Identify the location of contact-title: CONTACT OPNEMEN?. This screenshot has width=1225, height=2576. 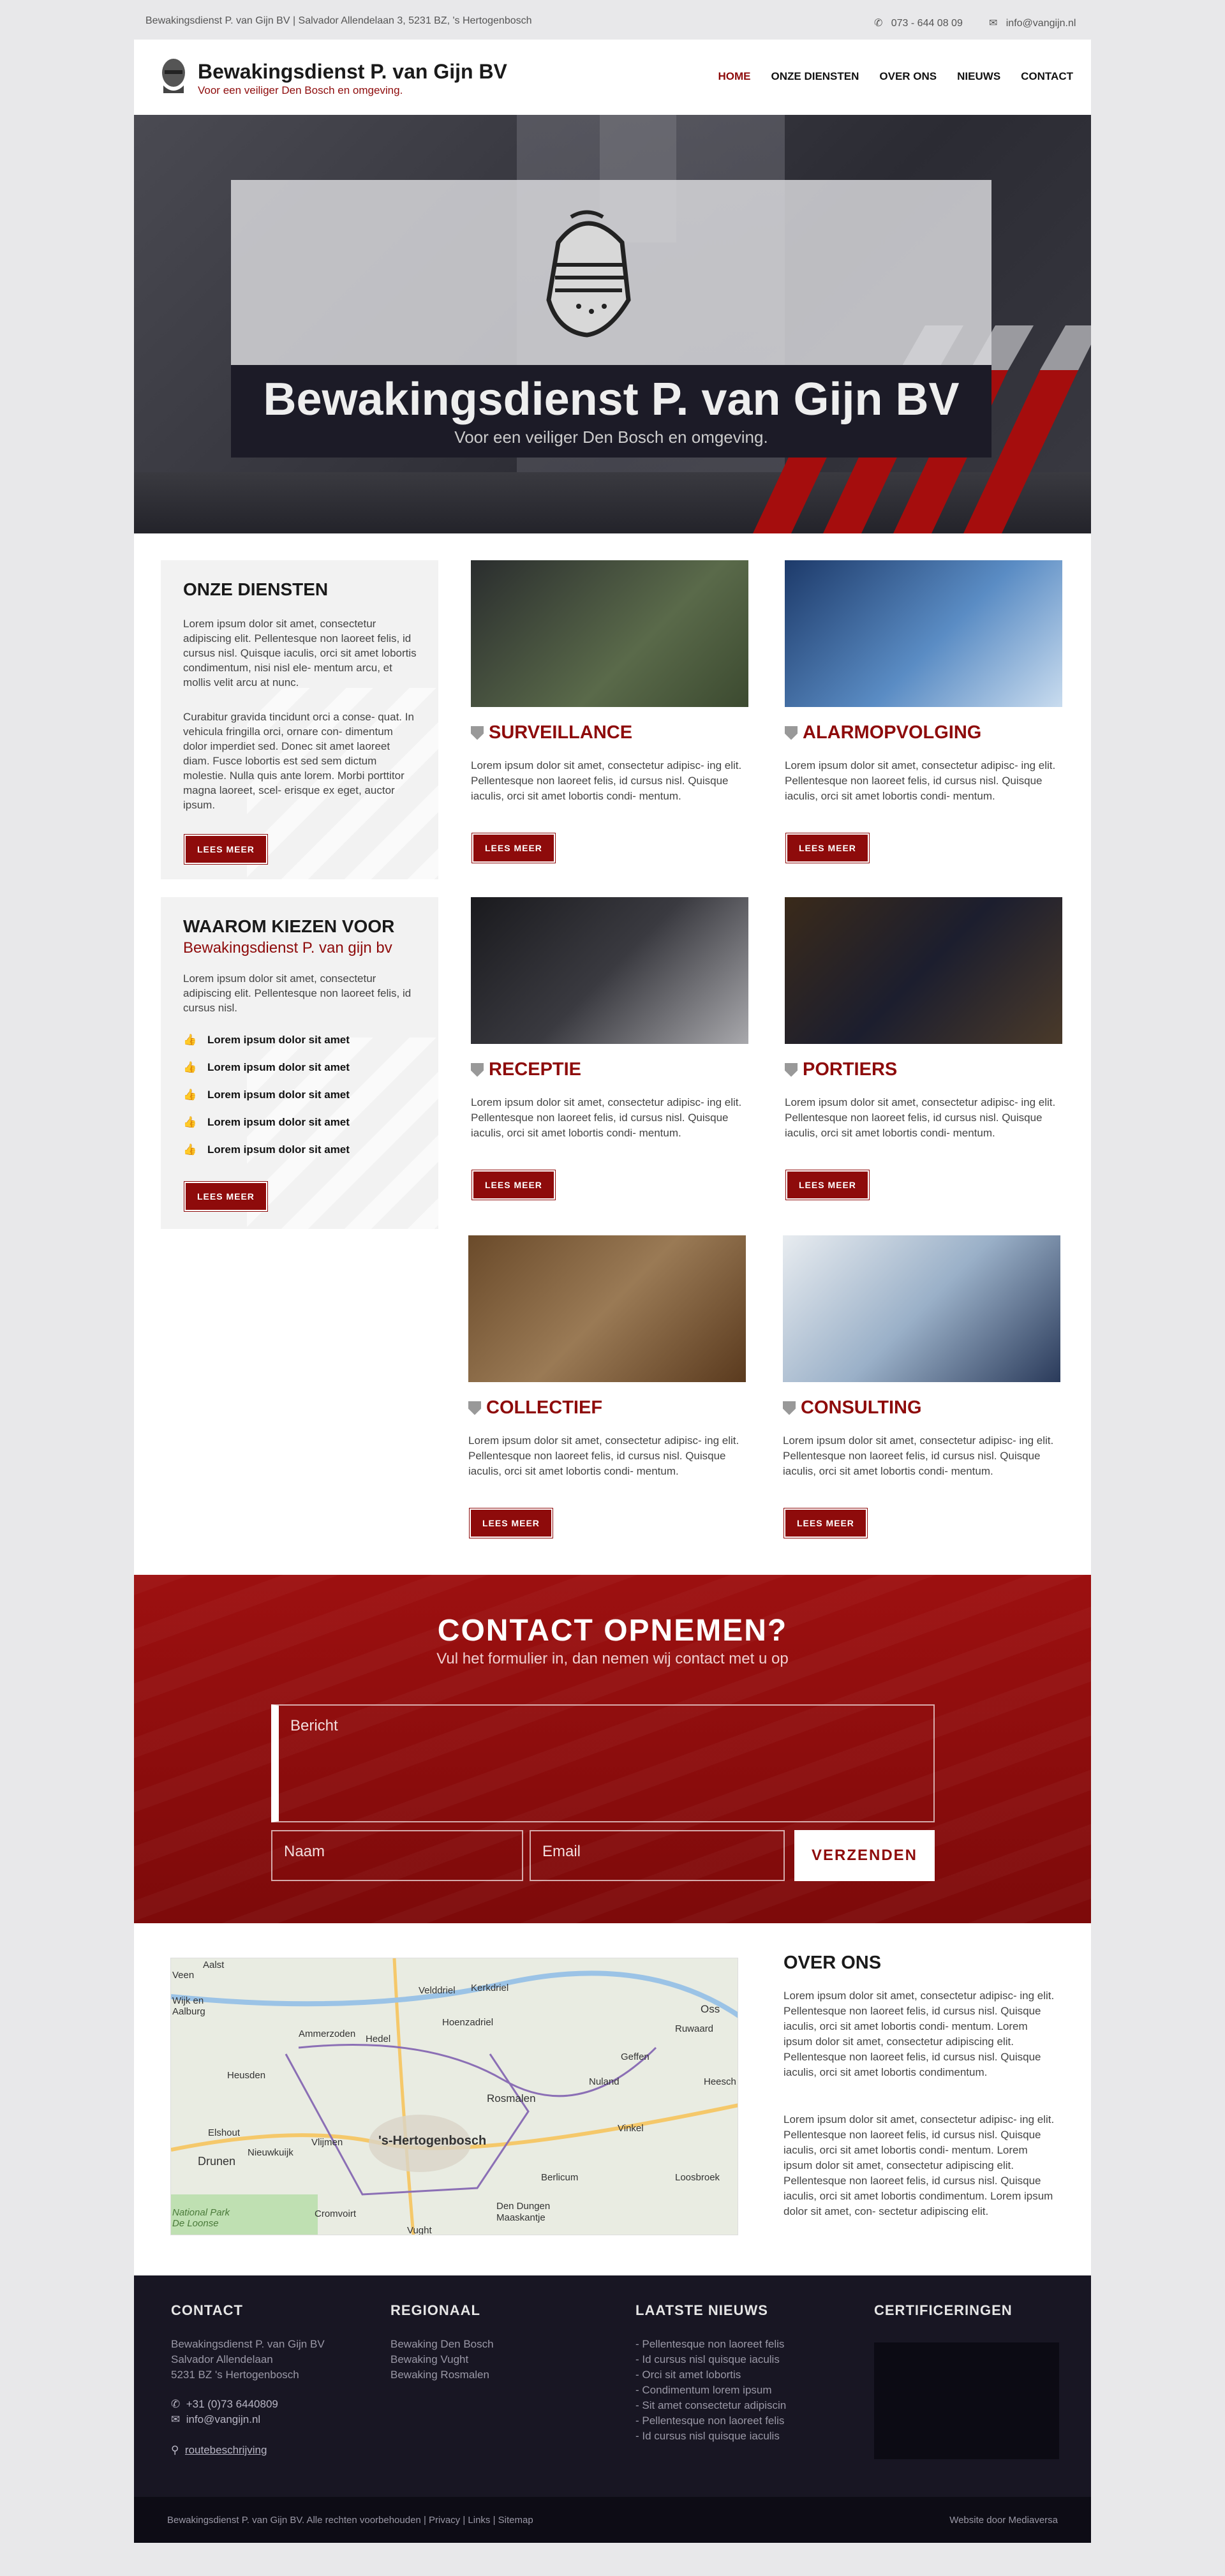
(612, 1631).